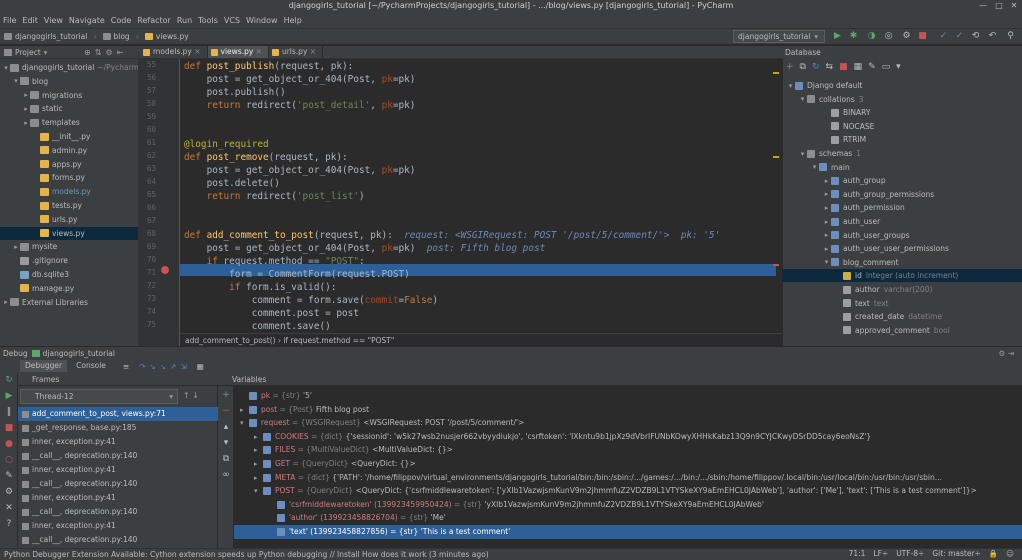  Describe the element at coordinates (871, 36) in the screenshot. I see `coverage-icon: ◑` at that location.